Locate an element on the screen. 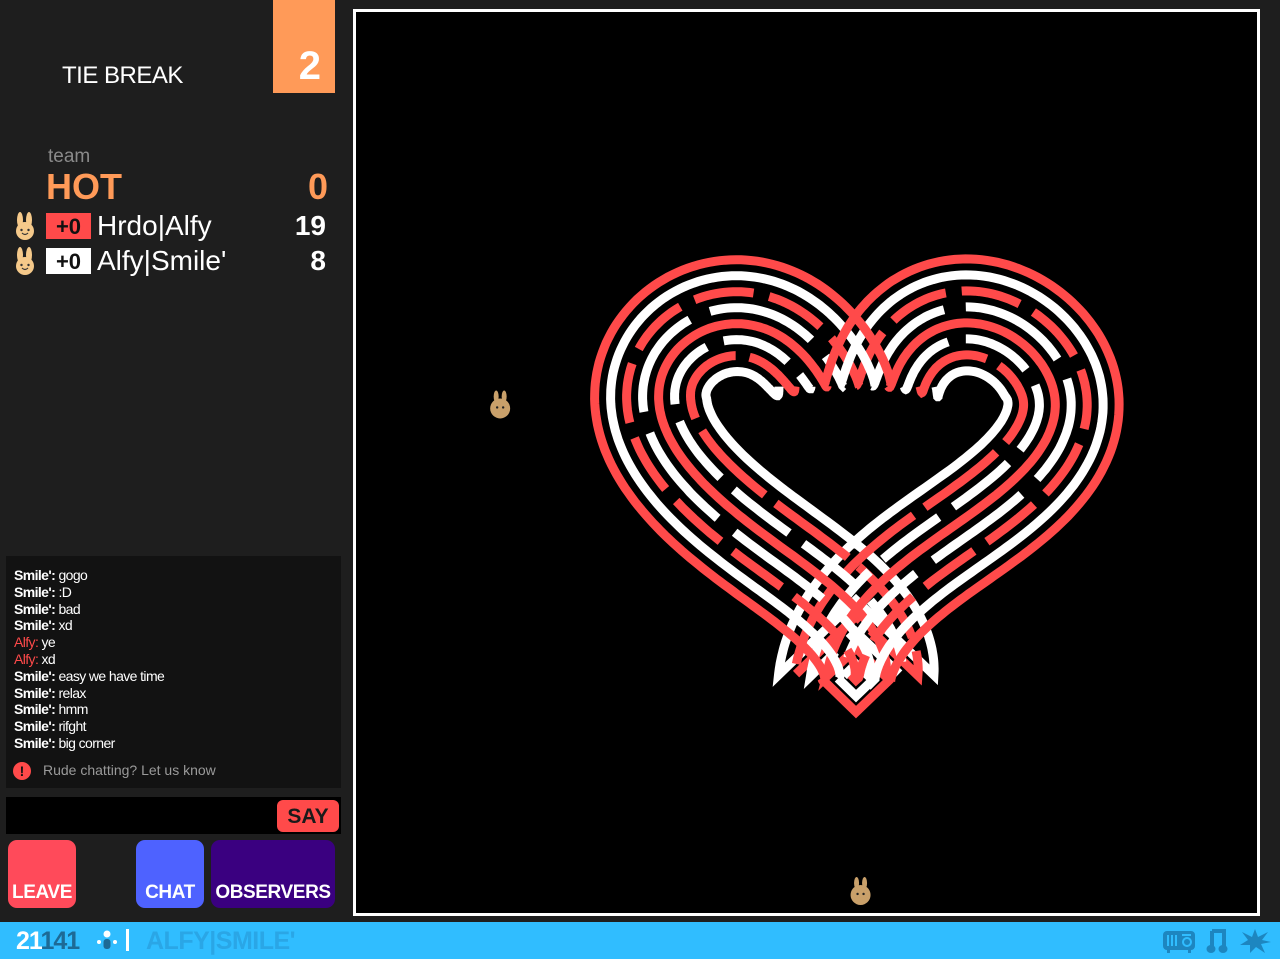 Image resolution: width=1280 pixels, height=959 pixels. chat-message: Alfy: xd is located at coordinates (89, 659).